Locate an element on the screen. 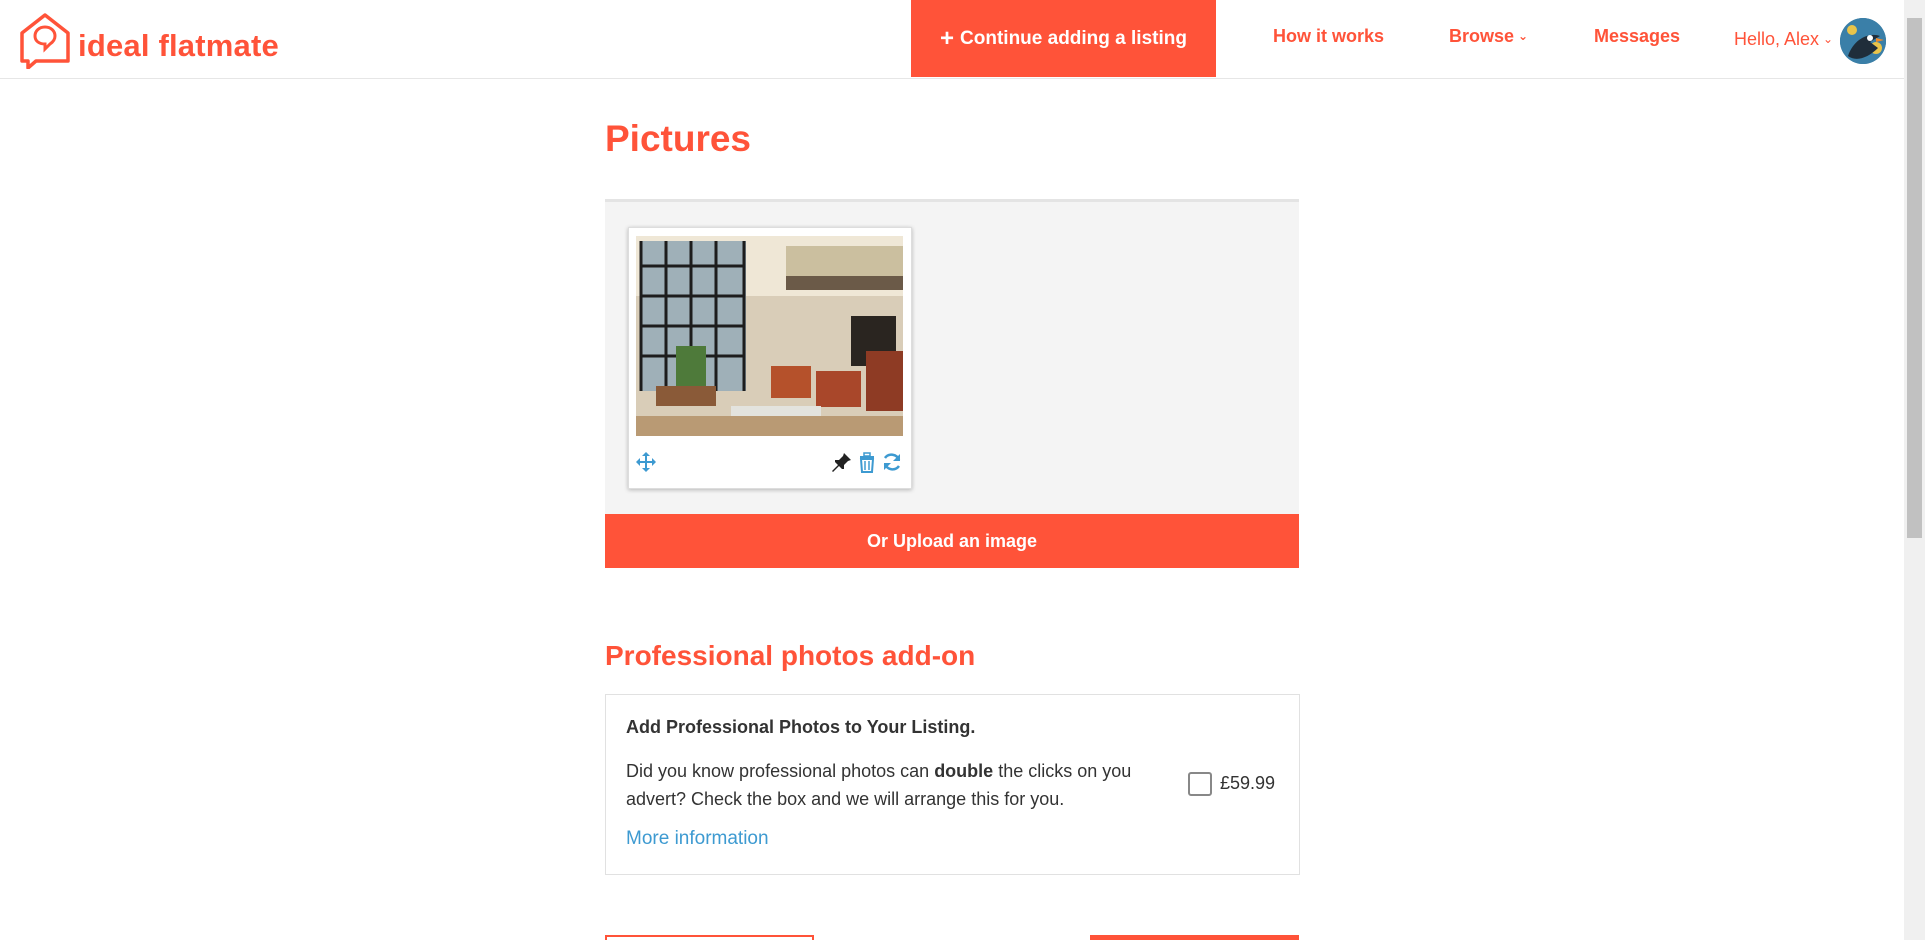 The height and width of the screenshot is (940, 1925). brand-name: ideal flatmate is located at coordinates (178, 45).